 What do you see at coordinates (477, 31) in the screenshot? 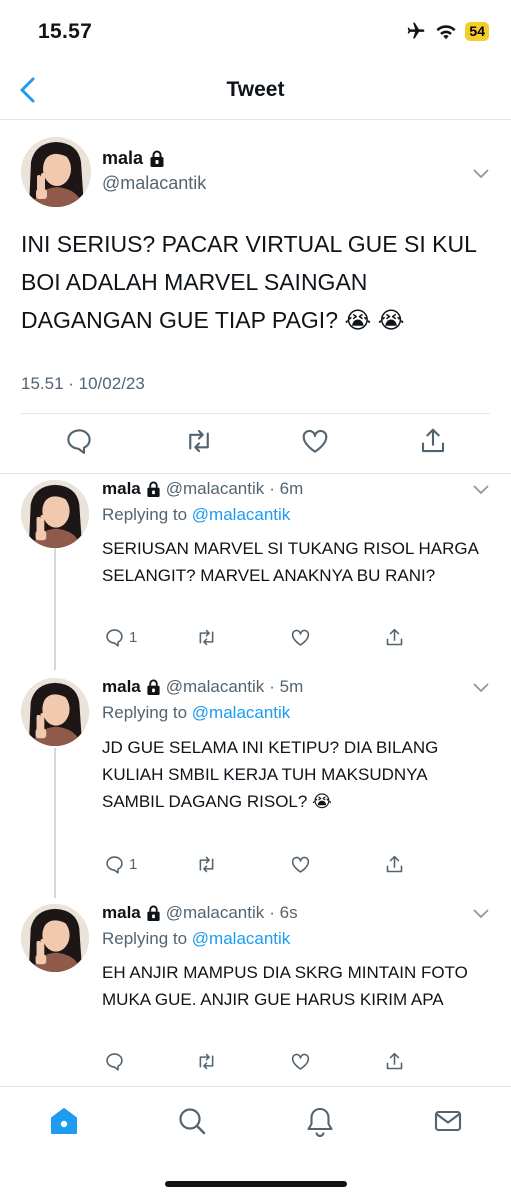
I see `battery-icon: 54` at bounding box center [477, 31].